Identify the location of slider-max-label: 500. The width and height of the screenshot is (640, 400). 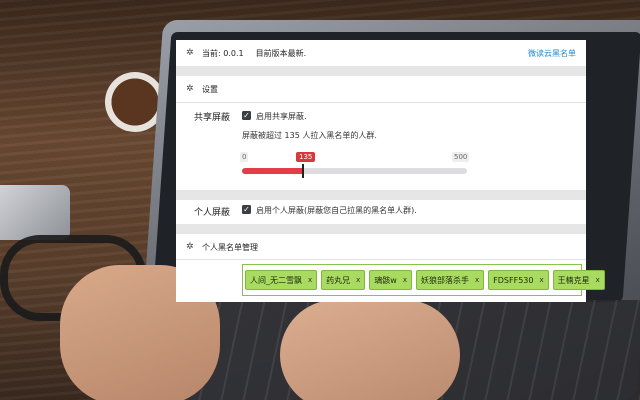
(461, 157).